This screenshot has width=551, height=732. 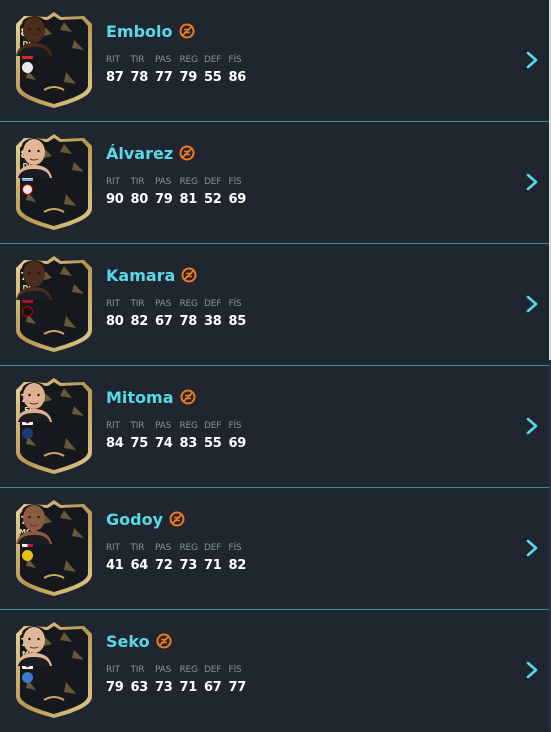 What do you see at coordinates (134, 519) in the screenshot?
I see `player-name: Godoy` at bounding box center [134, 519].